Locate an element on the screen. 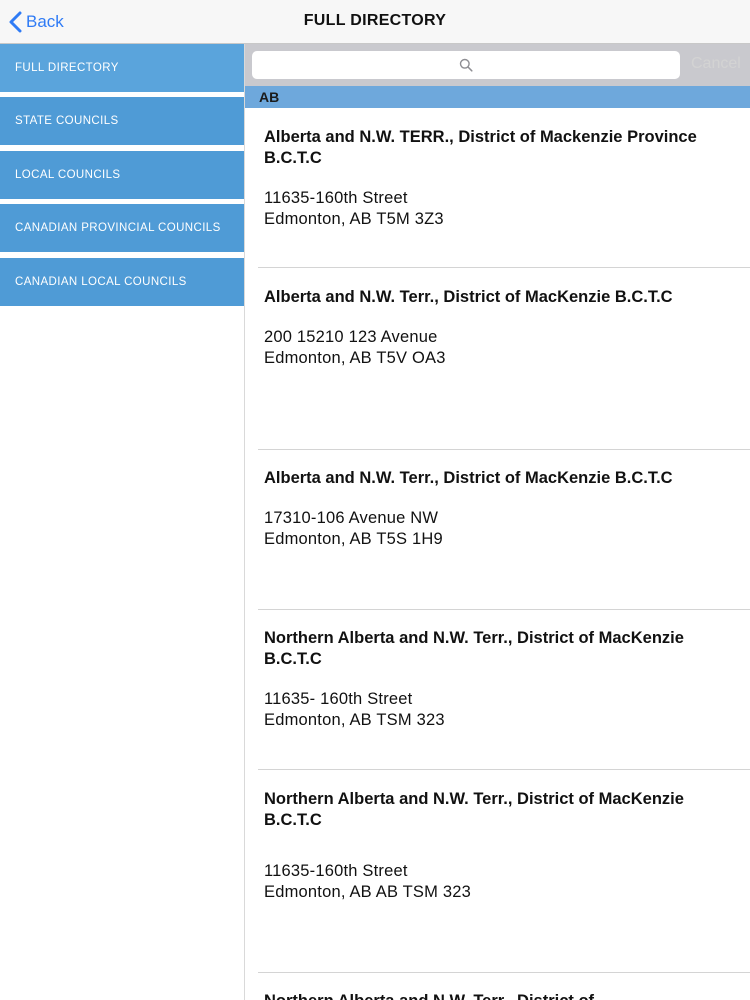 The width and height of the screenshot is (750, 1000). sidebar-item-full-directory: FULL DIRECTORY is located at coordinates (122, 68).